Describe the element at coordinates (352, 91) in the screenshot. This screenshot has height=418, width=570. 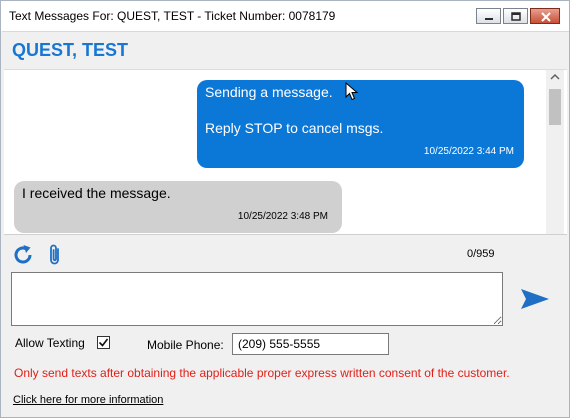
I see `mouse-pointer-icon` at that location.